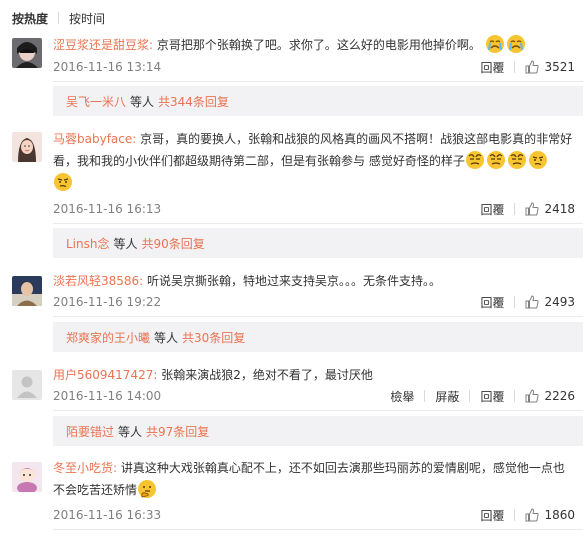 This screenshot has height=537, width=587. I want to click on sort-by-time-tab: 按时间, so click(87, 18).